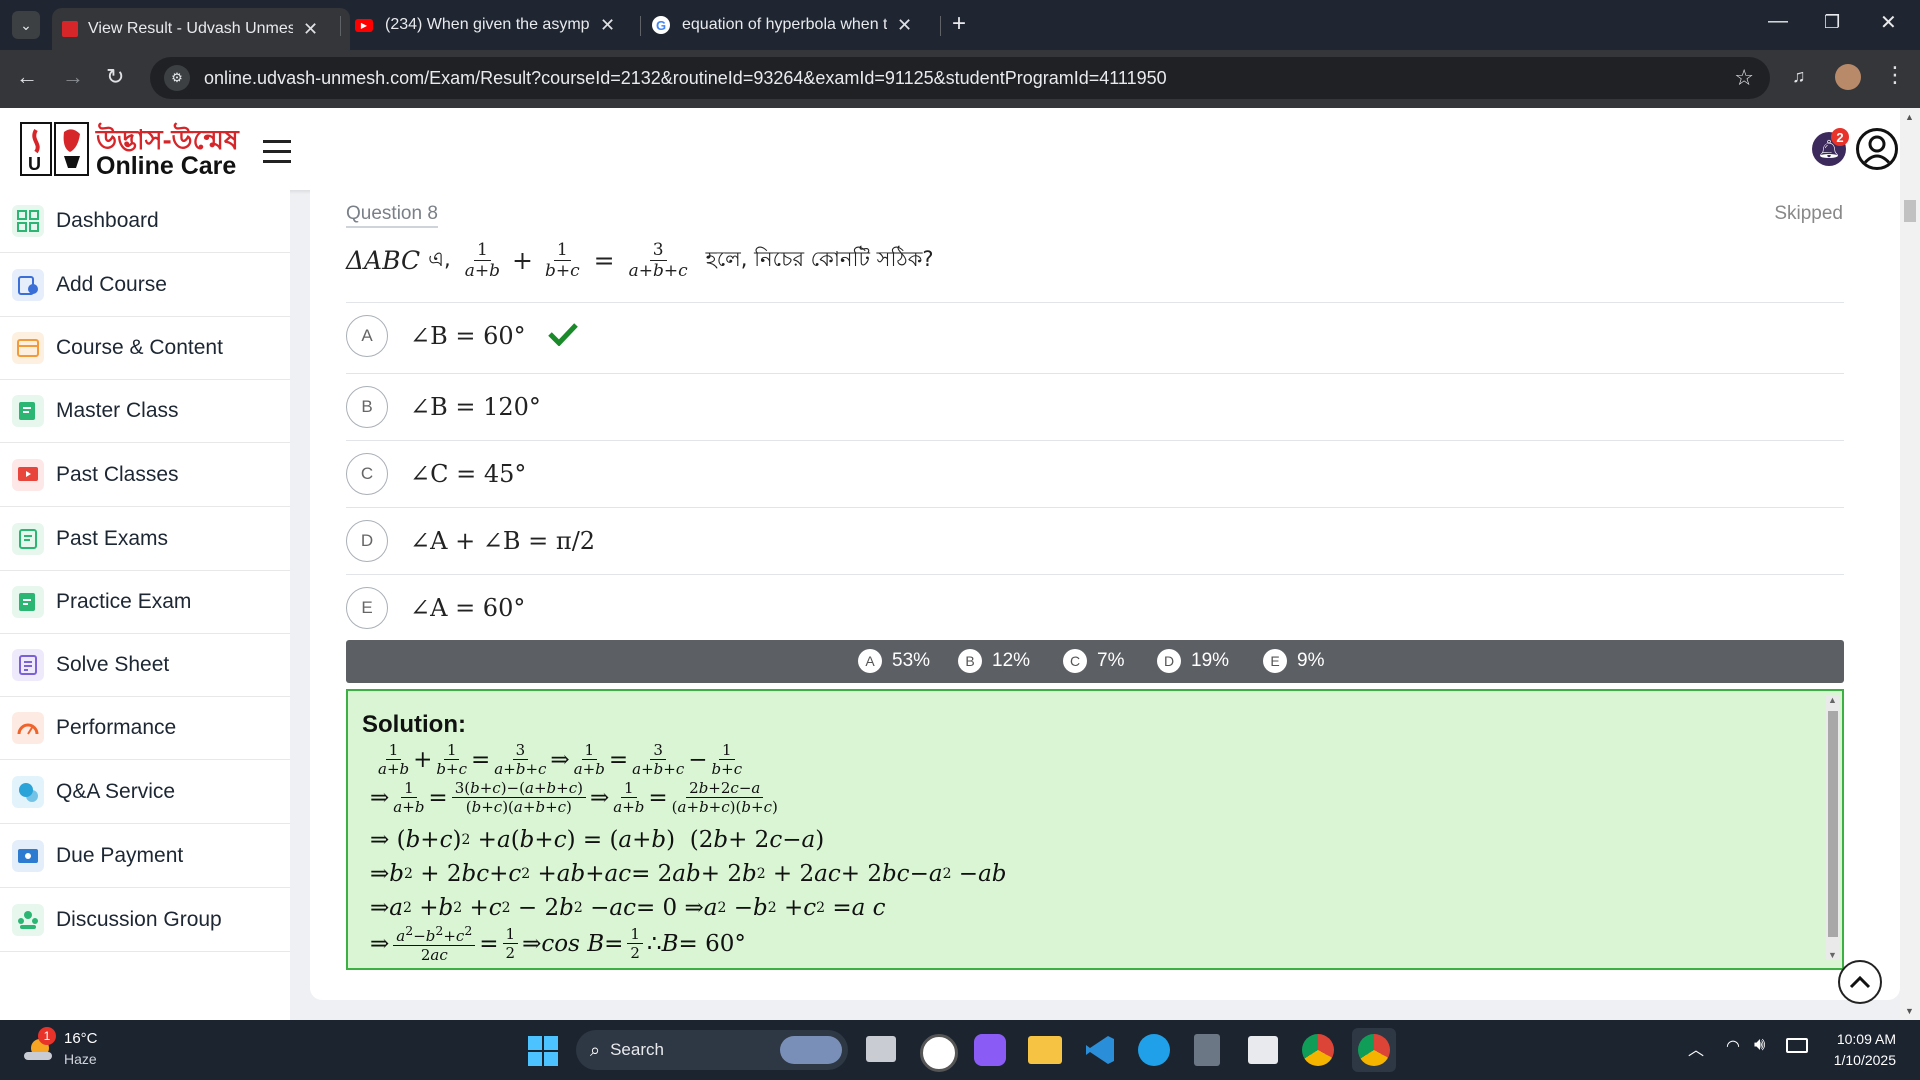 This screenshot has width=1920, height=1080. Describe the element at coordinates (1318, 1050) in the screenshot. I see `chrome-icon` at that location.